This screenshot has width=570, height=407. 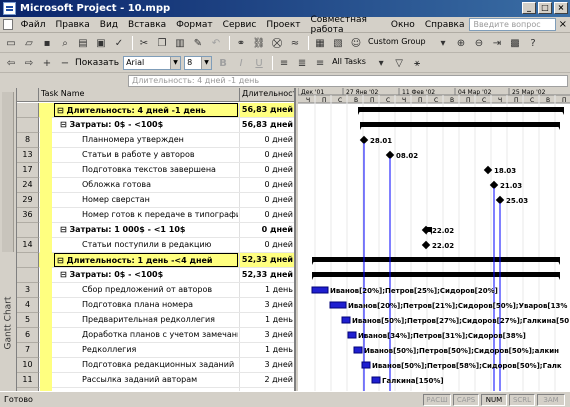 I want to click on view-label: Gantt Chart, so click(x=8, y=328).